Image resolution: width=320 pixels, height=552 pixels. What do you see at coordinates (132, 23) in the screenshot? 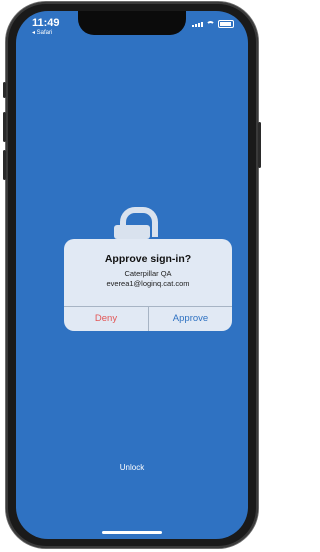
I see `notch` at bounding box center [132, 23].